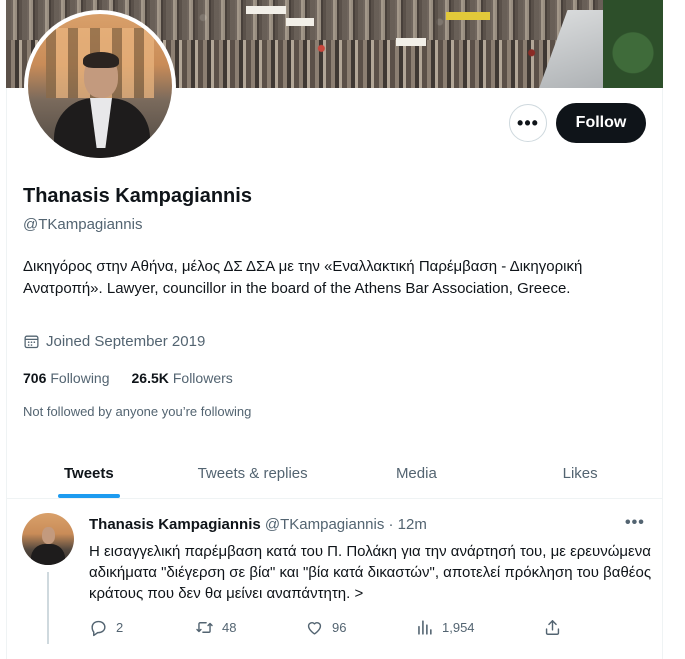 The image size is (685, 659). What do you see at coordinates (175, 524) in the screenshot?
I see `tweet-author-name: Thanasis Kampagiannis` at bounding box center [175, 524].